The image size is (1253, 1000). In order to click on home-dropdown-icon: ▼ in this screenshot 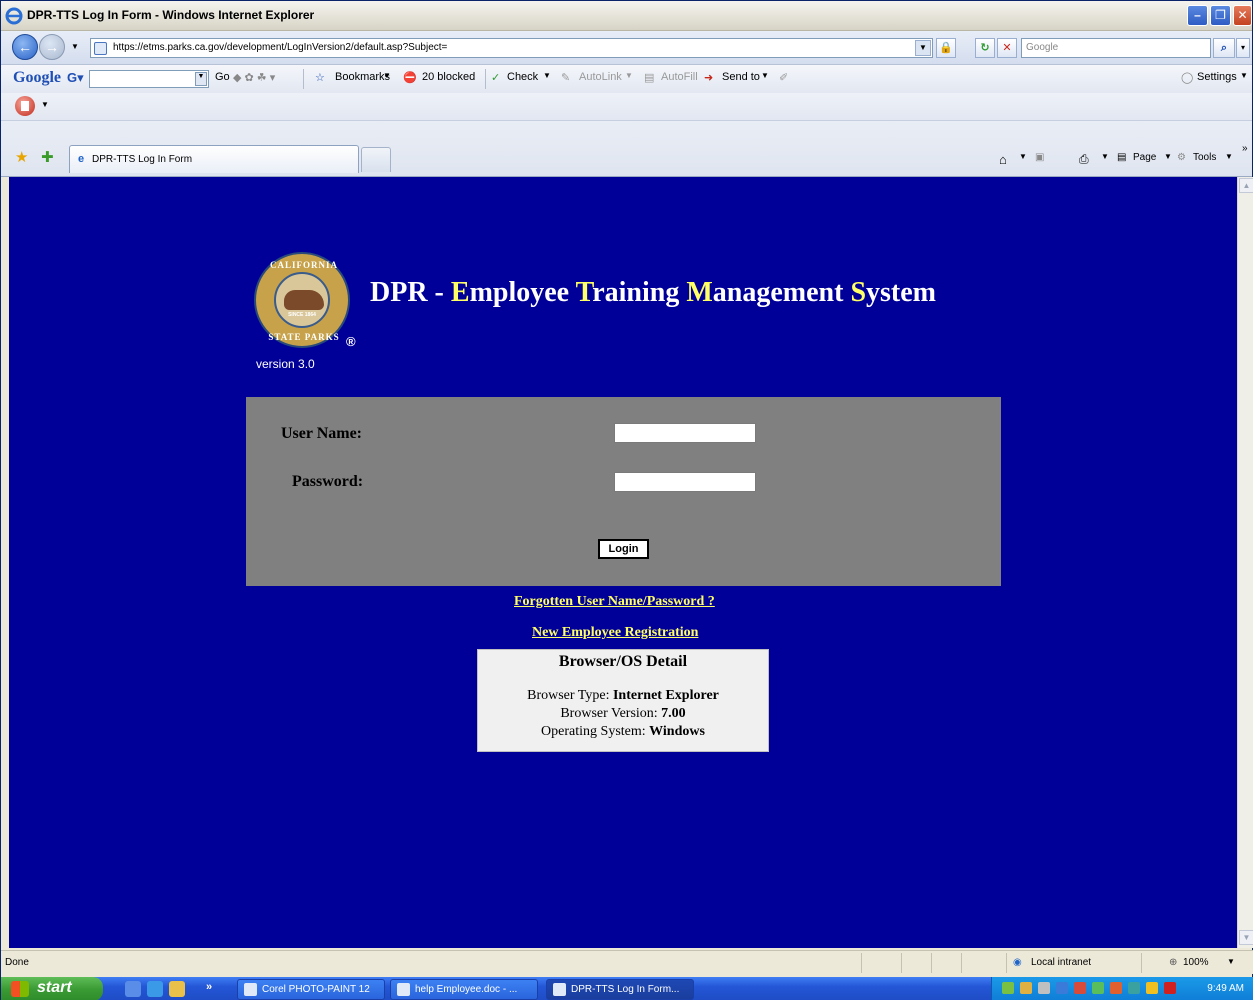, I will do `click(1023, 156)`.